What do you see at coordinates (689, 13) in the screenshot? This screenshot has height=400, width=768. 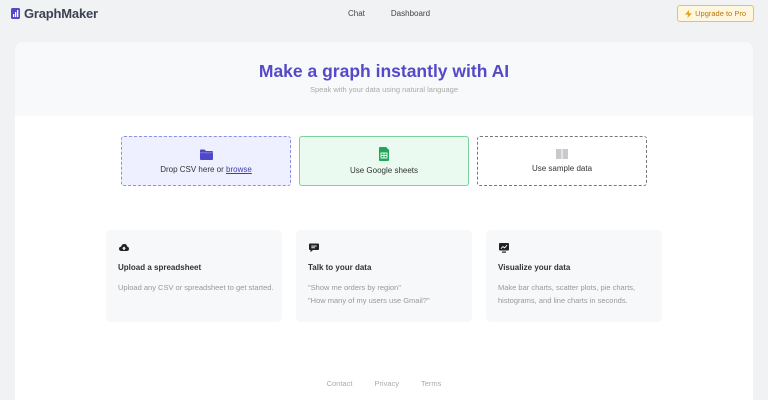 I see `bolt-icon` at bounding box center [689, 13].